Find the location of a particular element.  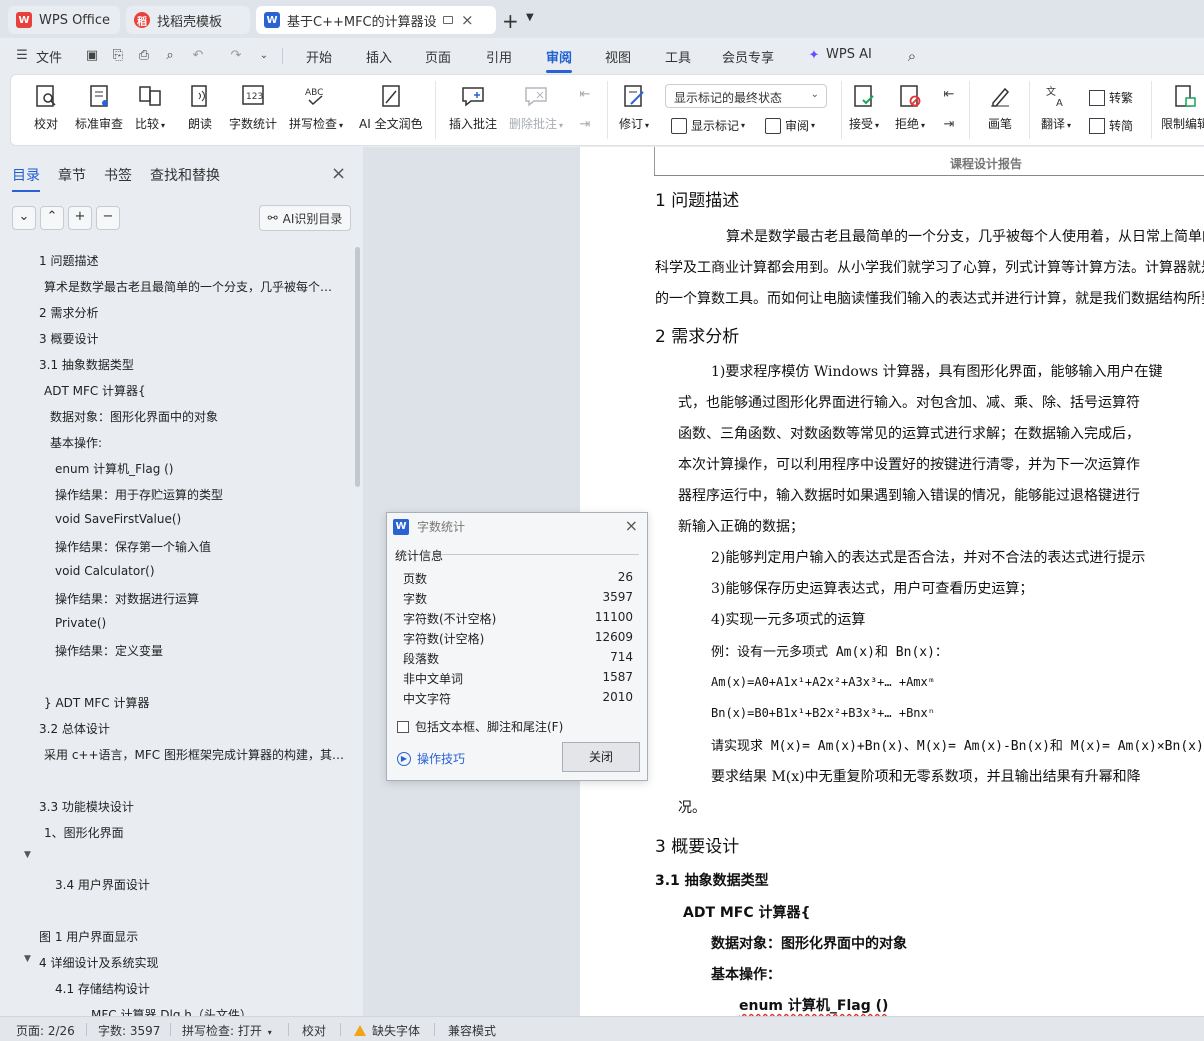

menu-home: 开始 is located at coordinates (319, 56).